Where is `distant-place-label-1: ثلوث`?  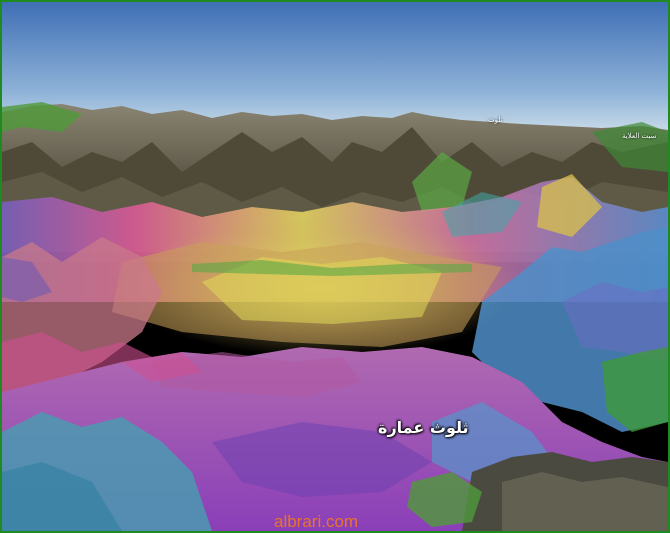
distant-place-label-1: ثلوث is located at coordinates (495, 120).